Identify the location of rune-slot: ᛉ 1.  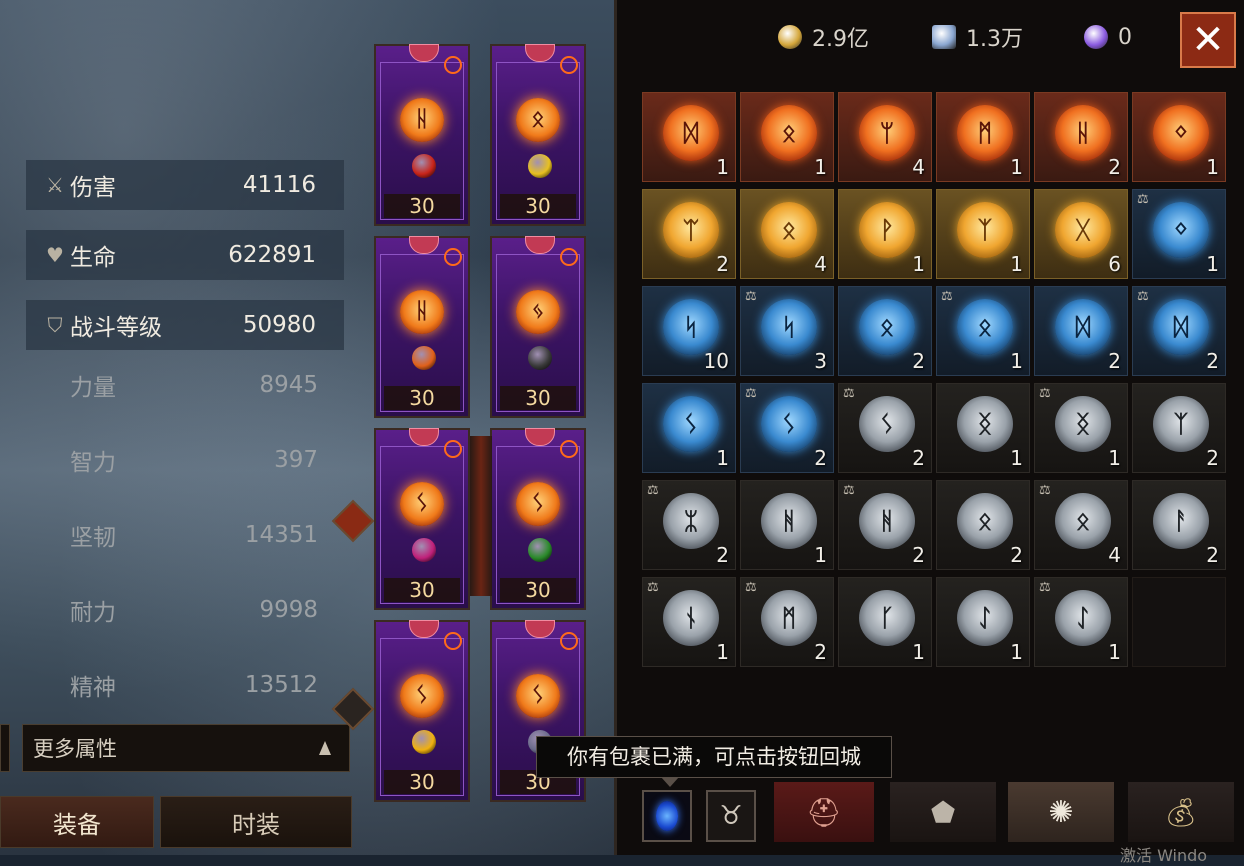
(983, 234).